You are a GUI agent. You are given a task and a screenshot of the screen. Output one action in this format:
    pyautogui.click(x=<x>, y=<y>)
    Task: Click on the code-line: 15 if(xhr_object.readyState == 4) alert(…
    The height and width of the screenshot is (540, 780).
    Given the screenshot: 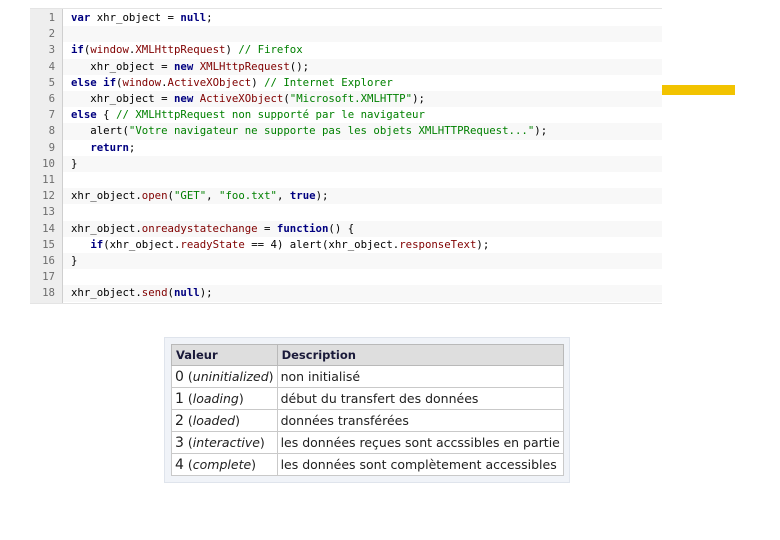 What is the action you would take?
    pyautogui.click(x=346, y=245)
    